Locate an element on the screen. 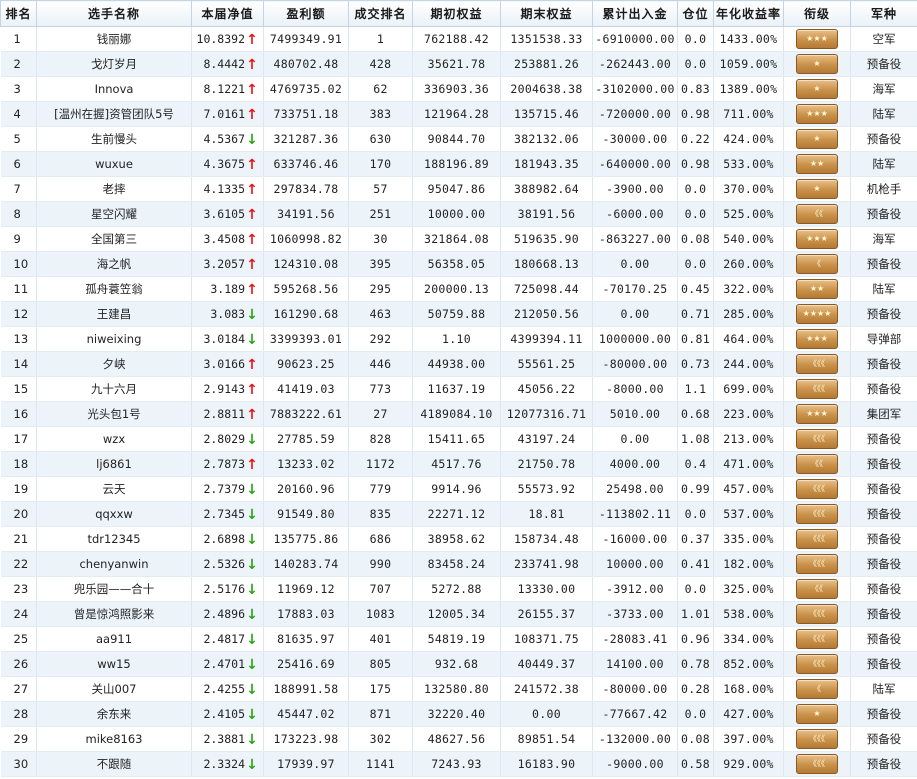 Image resolution: width=917 pixels, height=779 pixels. end-equity-cell: 725098.44 is located at coordinates (546, 289).